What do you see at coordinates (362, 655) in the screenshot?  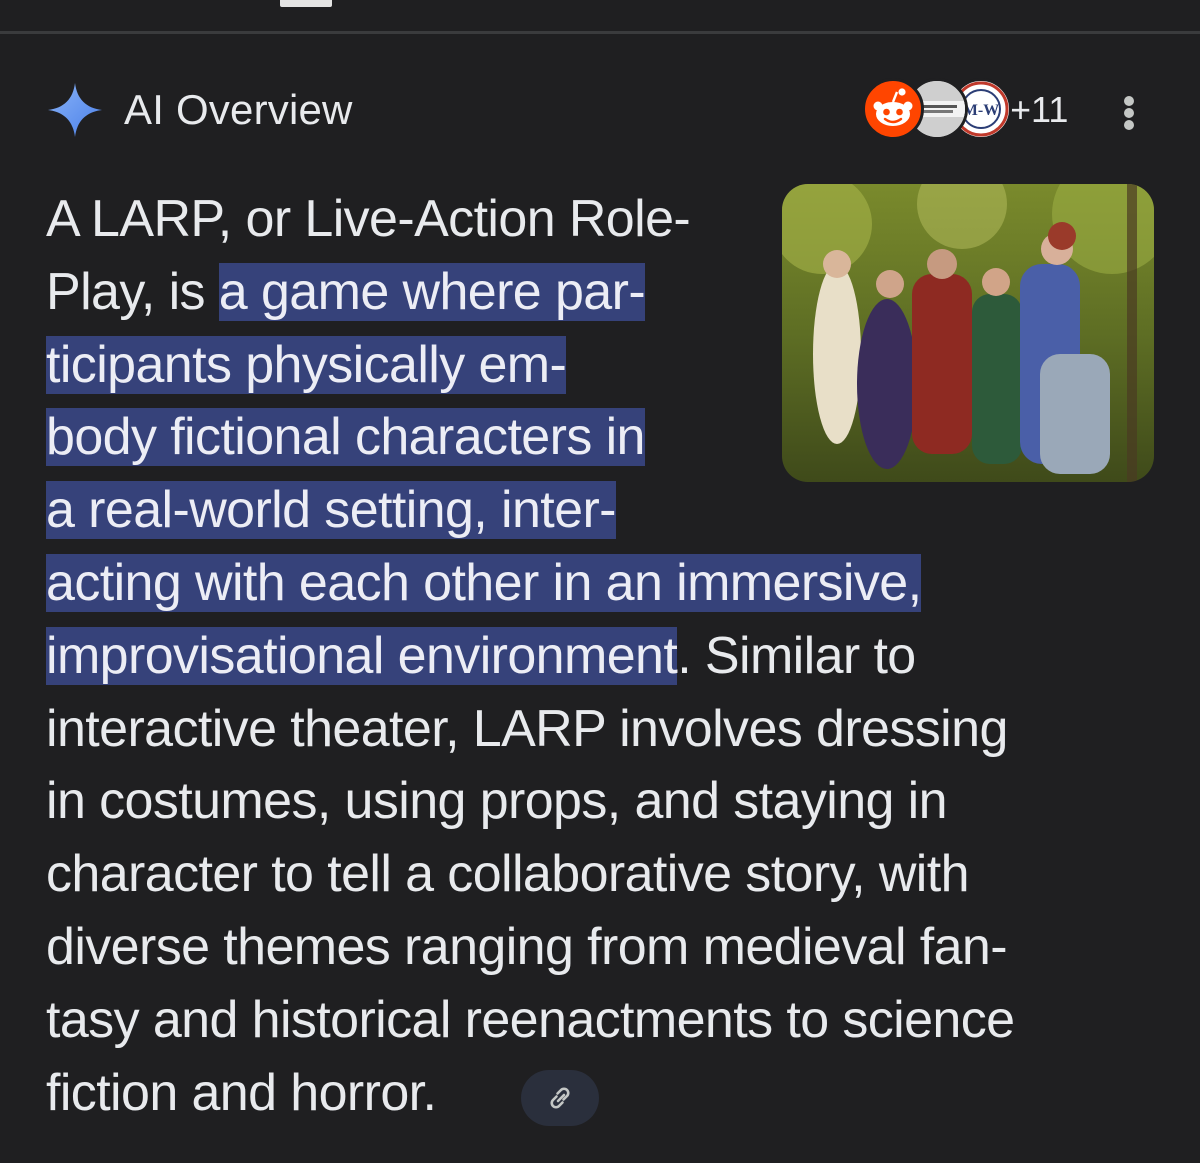 I see `highlighted-definition: improvisational environment` at bounding box center [362, 655].